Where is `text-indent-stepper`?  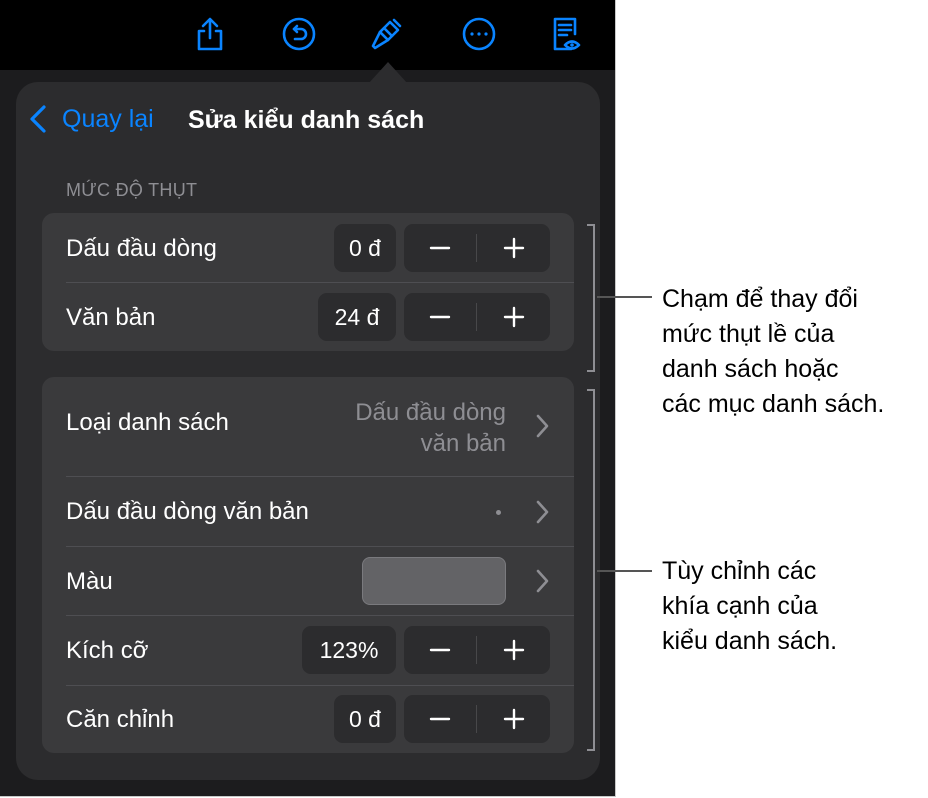
text-indent-stepper is located at coordinates (477, 317).